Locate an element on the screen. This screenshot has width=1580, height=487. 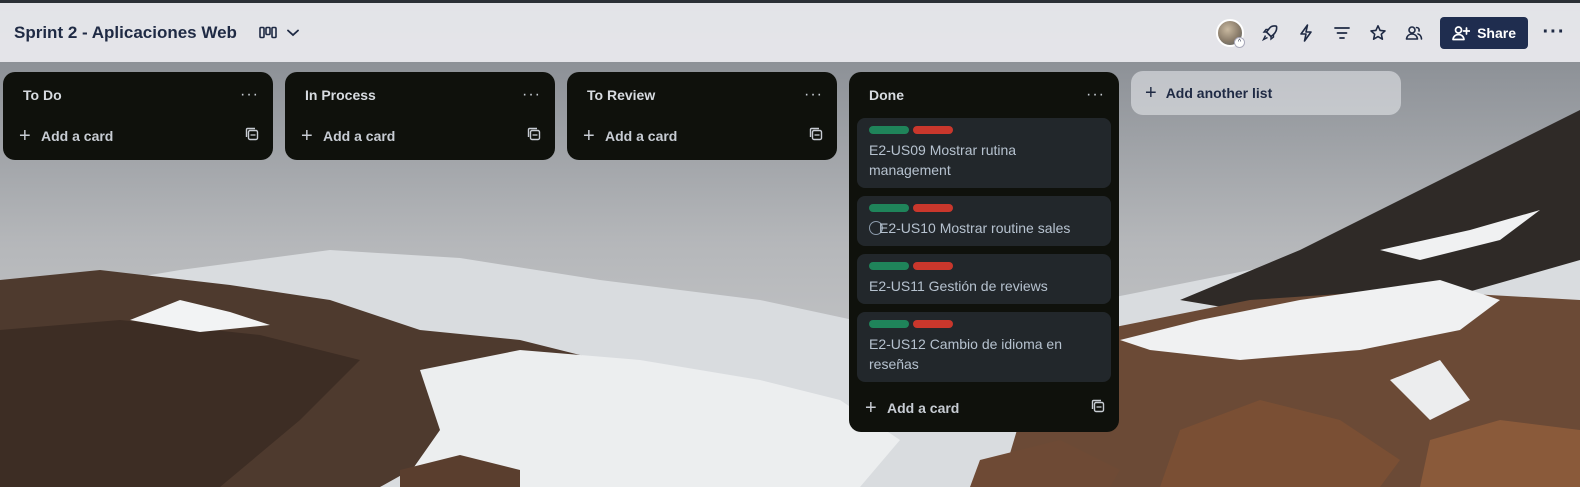
card-title: E2-US09 Mostrar rutina management is located at coordinates (943, 160).